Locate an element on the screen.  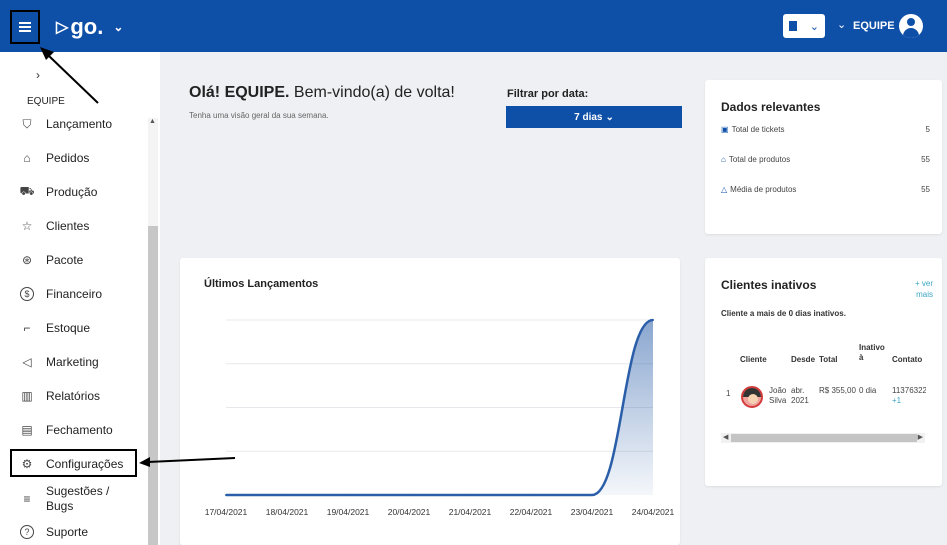
sidebar-item-produção: ⛟ Produção is located at coordinates (73, 192).